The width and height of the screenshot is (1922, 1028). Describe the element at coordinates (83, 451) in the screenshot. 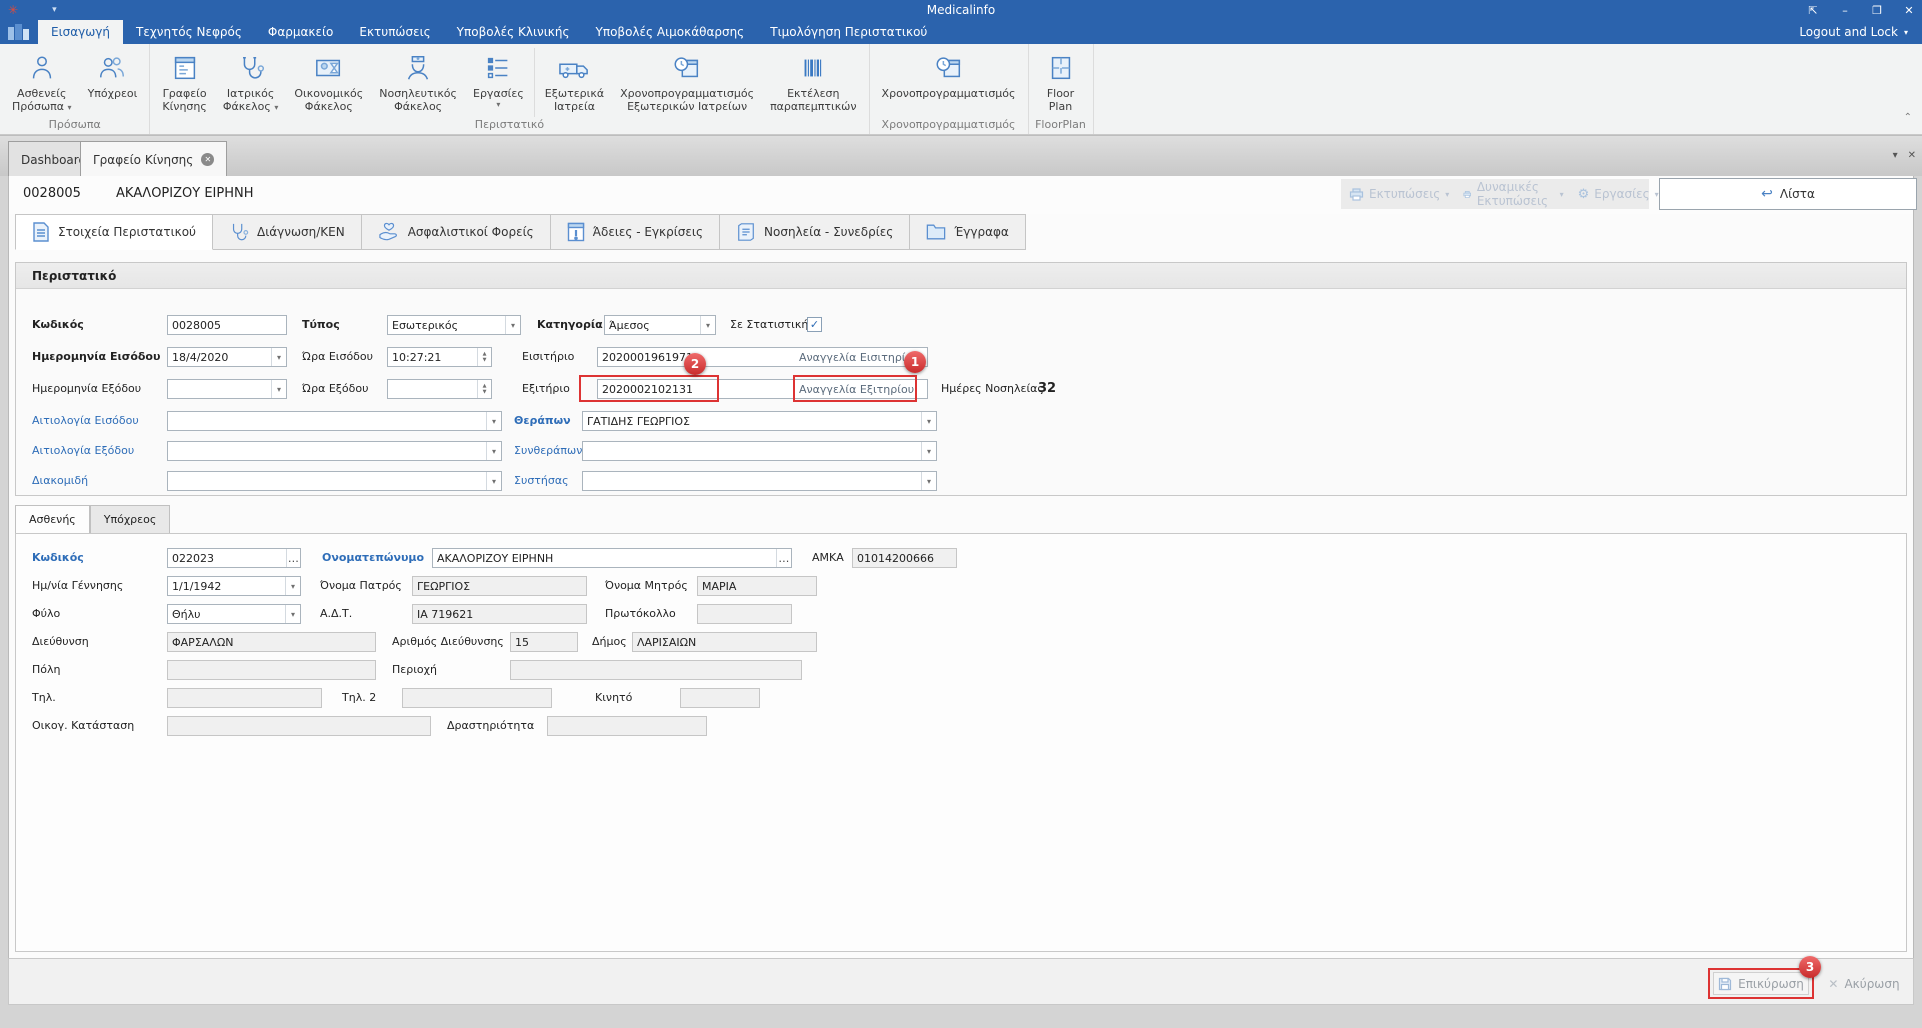

I see `exit-reason-label: Αιτιολογία Εξόδου` at that location.